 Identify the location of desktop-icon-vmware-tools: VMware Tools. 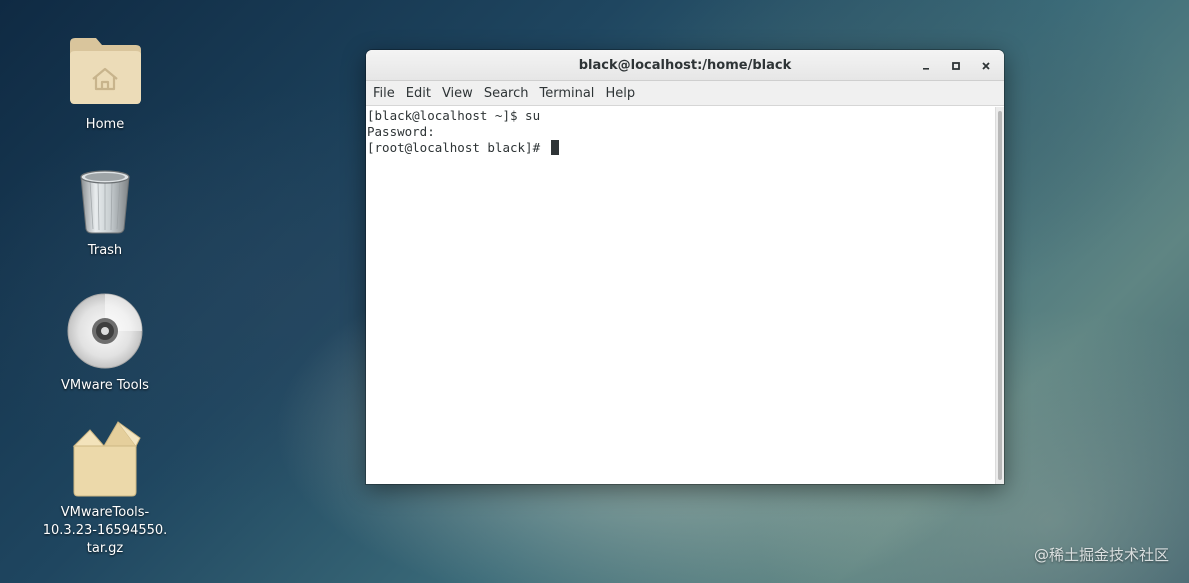
(105, 343).